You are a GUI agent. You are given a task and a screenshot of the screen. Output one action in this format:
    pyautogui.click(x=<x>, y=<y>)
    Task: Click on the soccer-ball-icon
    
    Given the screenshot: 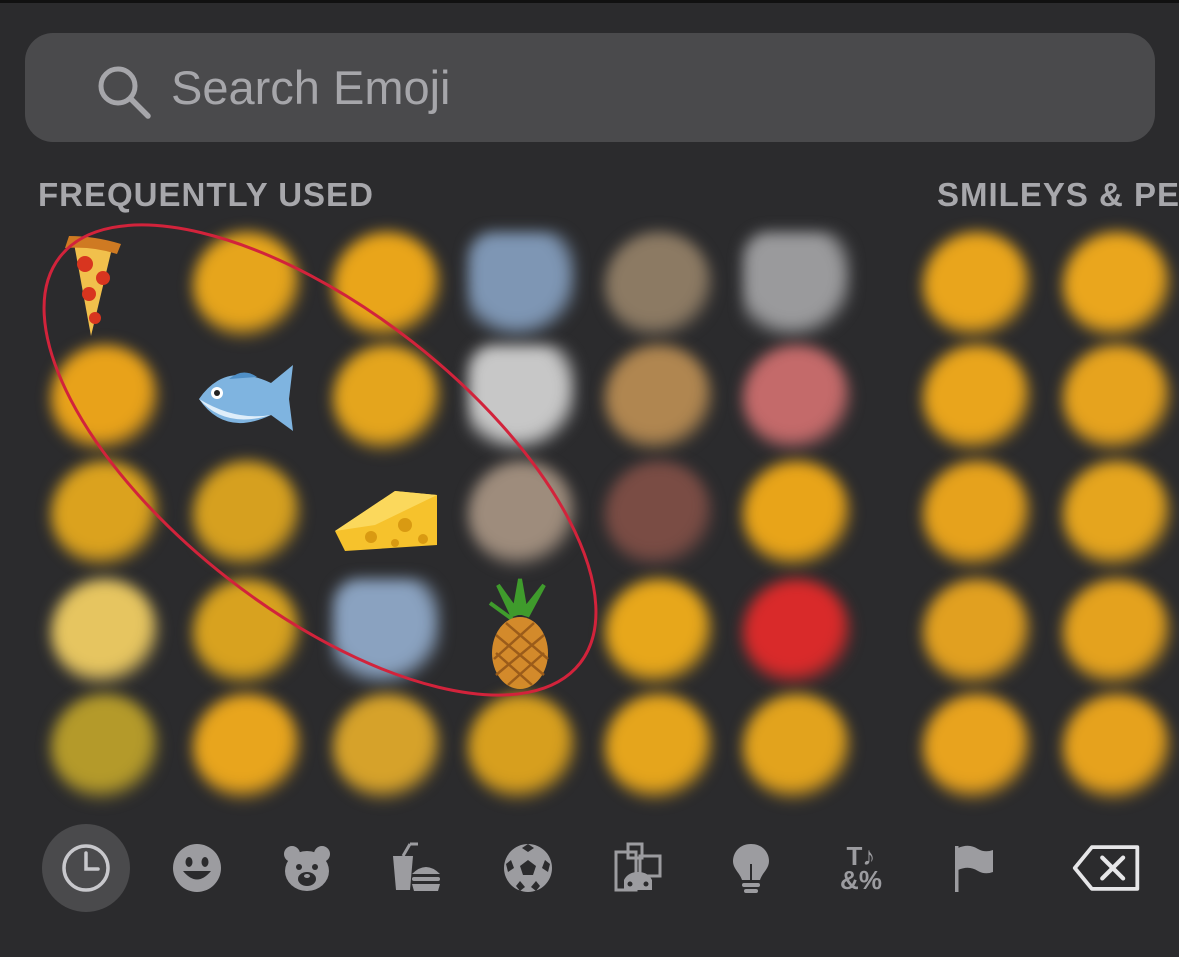 What is the action you would take?
    pyautogui.click(x=528, y=868)
    